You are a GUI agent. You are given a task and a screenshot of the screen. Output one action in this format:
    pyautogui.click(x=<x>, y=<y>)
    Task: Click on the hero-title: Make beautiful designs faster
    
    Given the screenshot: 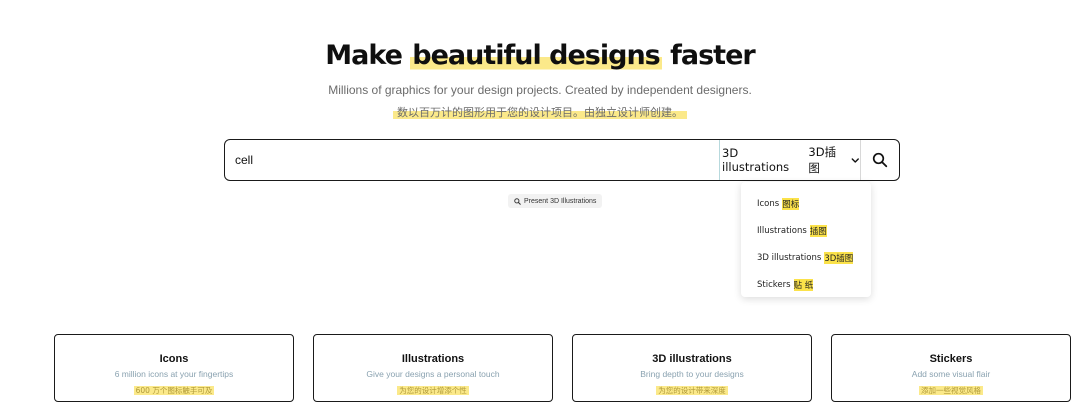 What is the action you would take?
    pyautogui.click(x=540, y=55)
    